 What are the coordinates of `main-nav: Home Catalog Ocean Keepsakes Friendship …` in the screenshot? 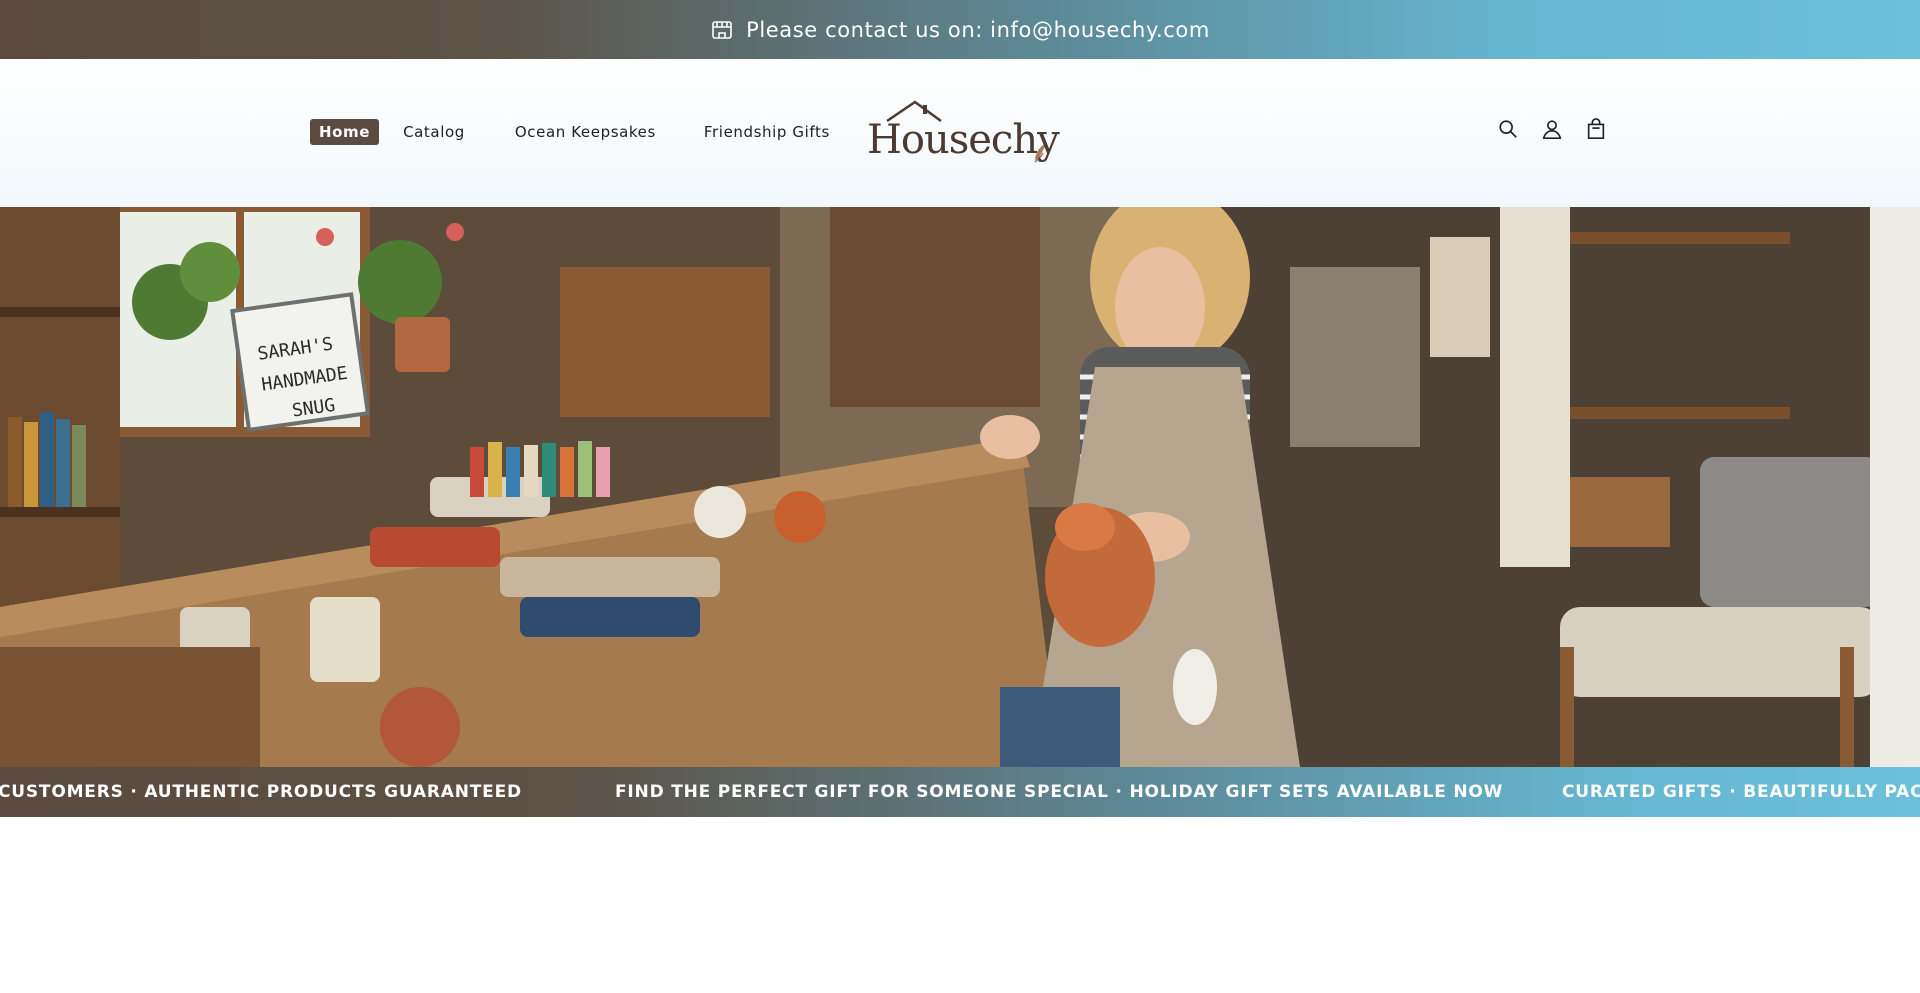 It's located at (594, 132).